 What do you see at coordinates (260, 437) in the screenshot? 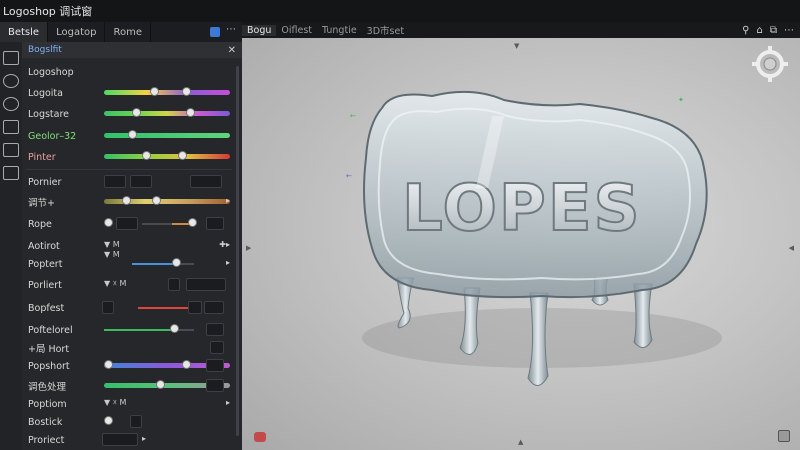
I see `record-icon` at bounding box center [260, 437].